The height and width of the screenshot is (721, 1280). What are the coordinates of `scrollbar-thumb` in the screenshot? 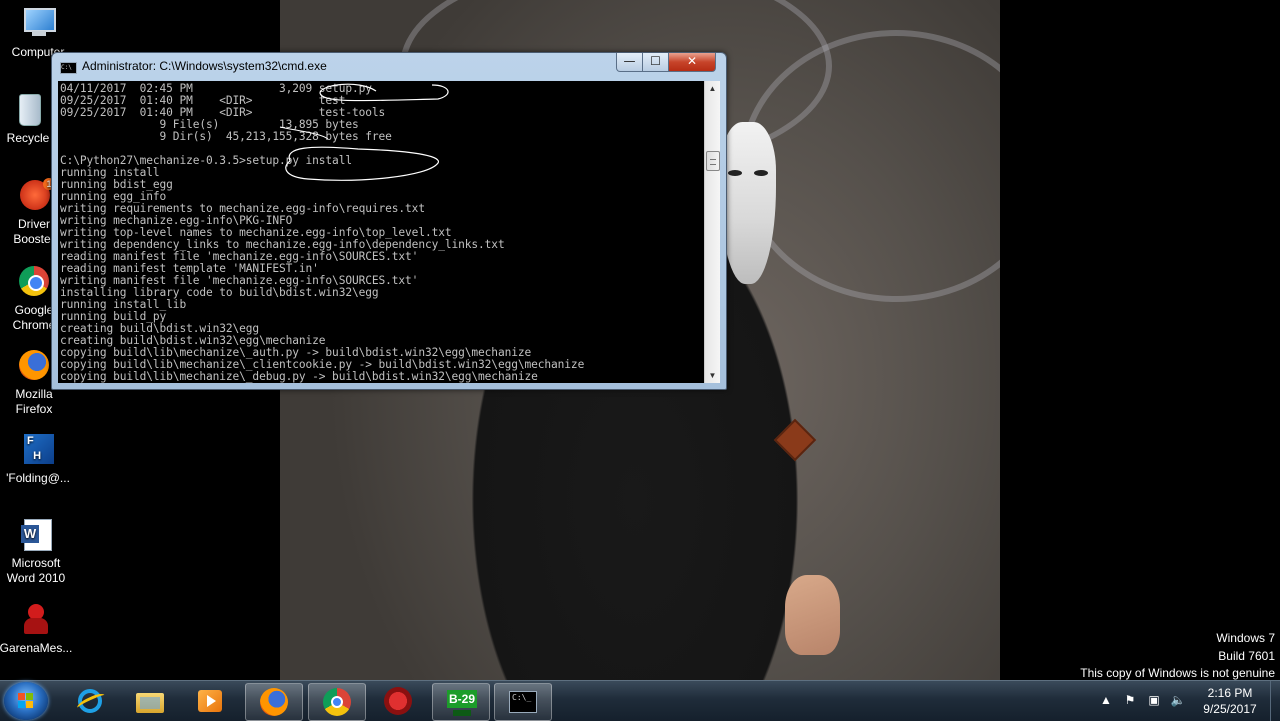 It's located at (713, 161).